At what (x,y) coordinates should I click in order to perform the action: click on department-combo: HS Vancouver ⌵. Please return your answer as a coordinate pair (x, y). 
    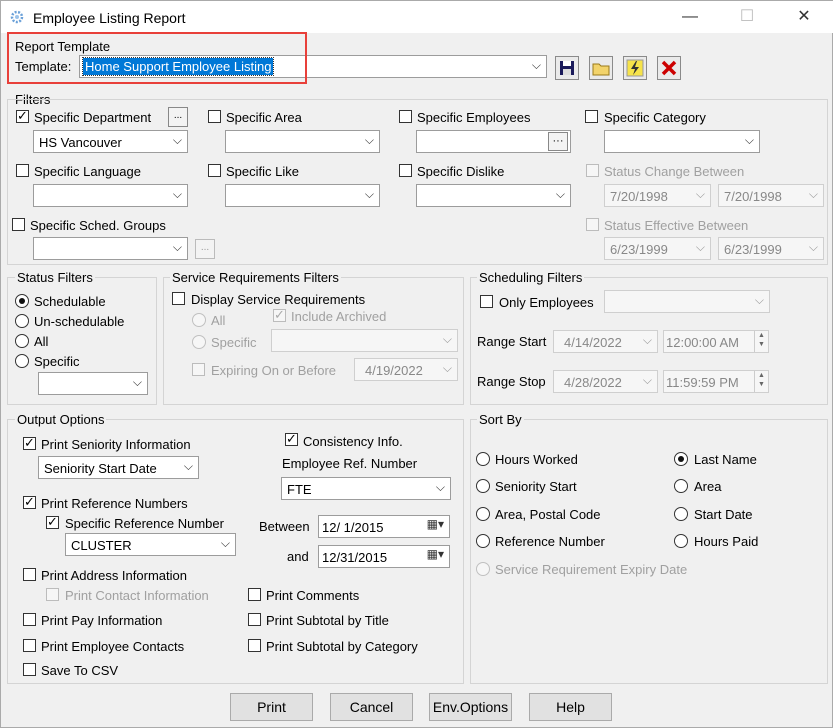
    Looking at the image, I should click on (110, 141).